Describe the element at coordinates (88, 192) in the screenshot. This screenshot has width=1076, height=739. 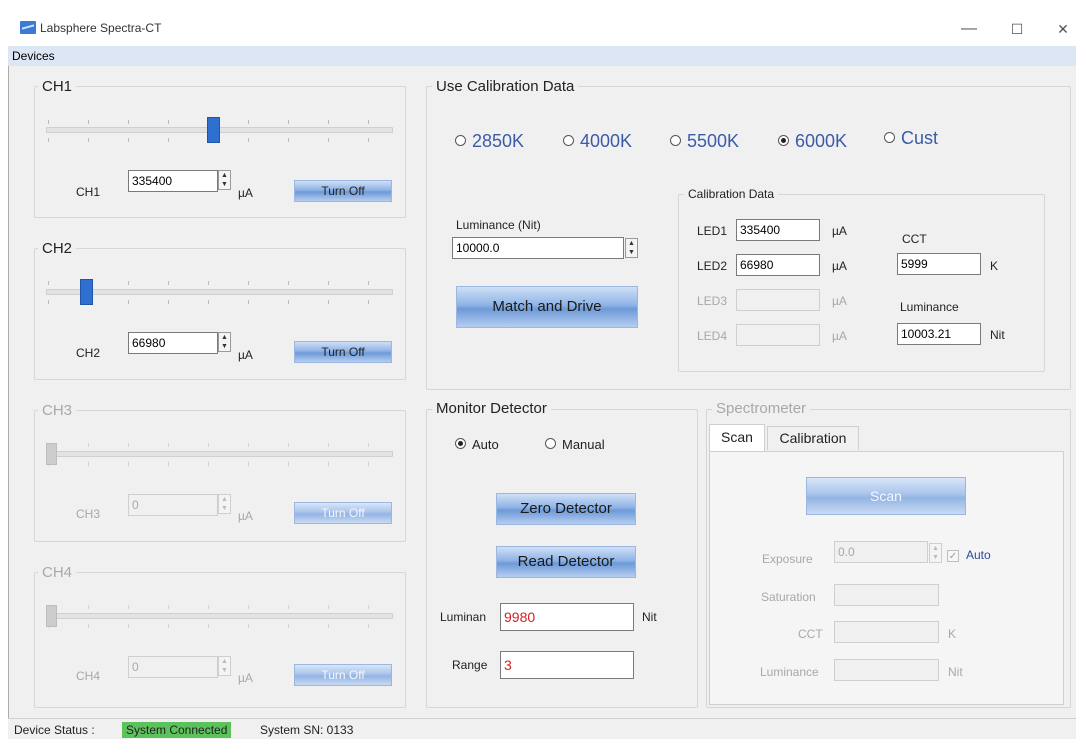
I see `ch1-label: CH1` at that location.